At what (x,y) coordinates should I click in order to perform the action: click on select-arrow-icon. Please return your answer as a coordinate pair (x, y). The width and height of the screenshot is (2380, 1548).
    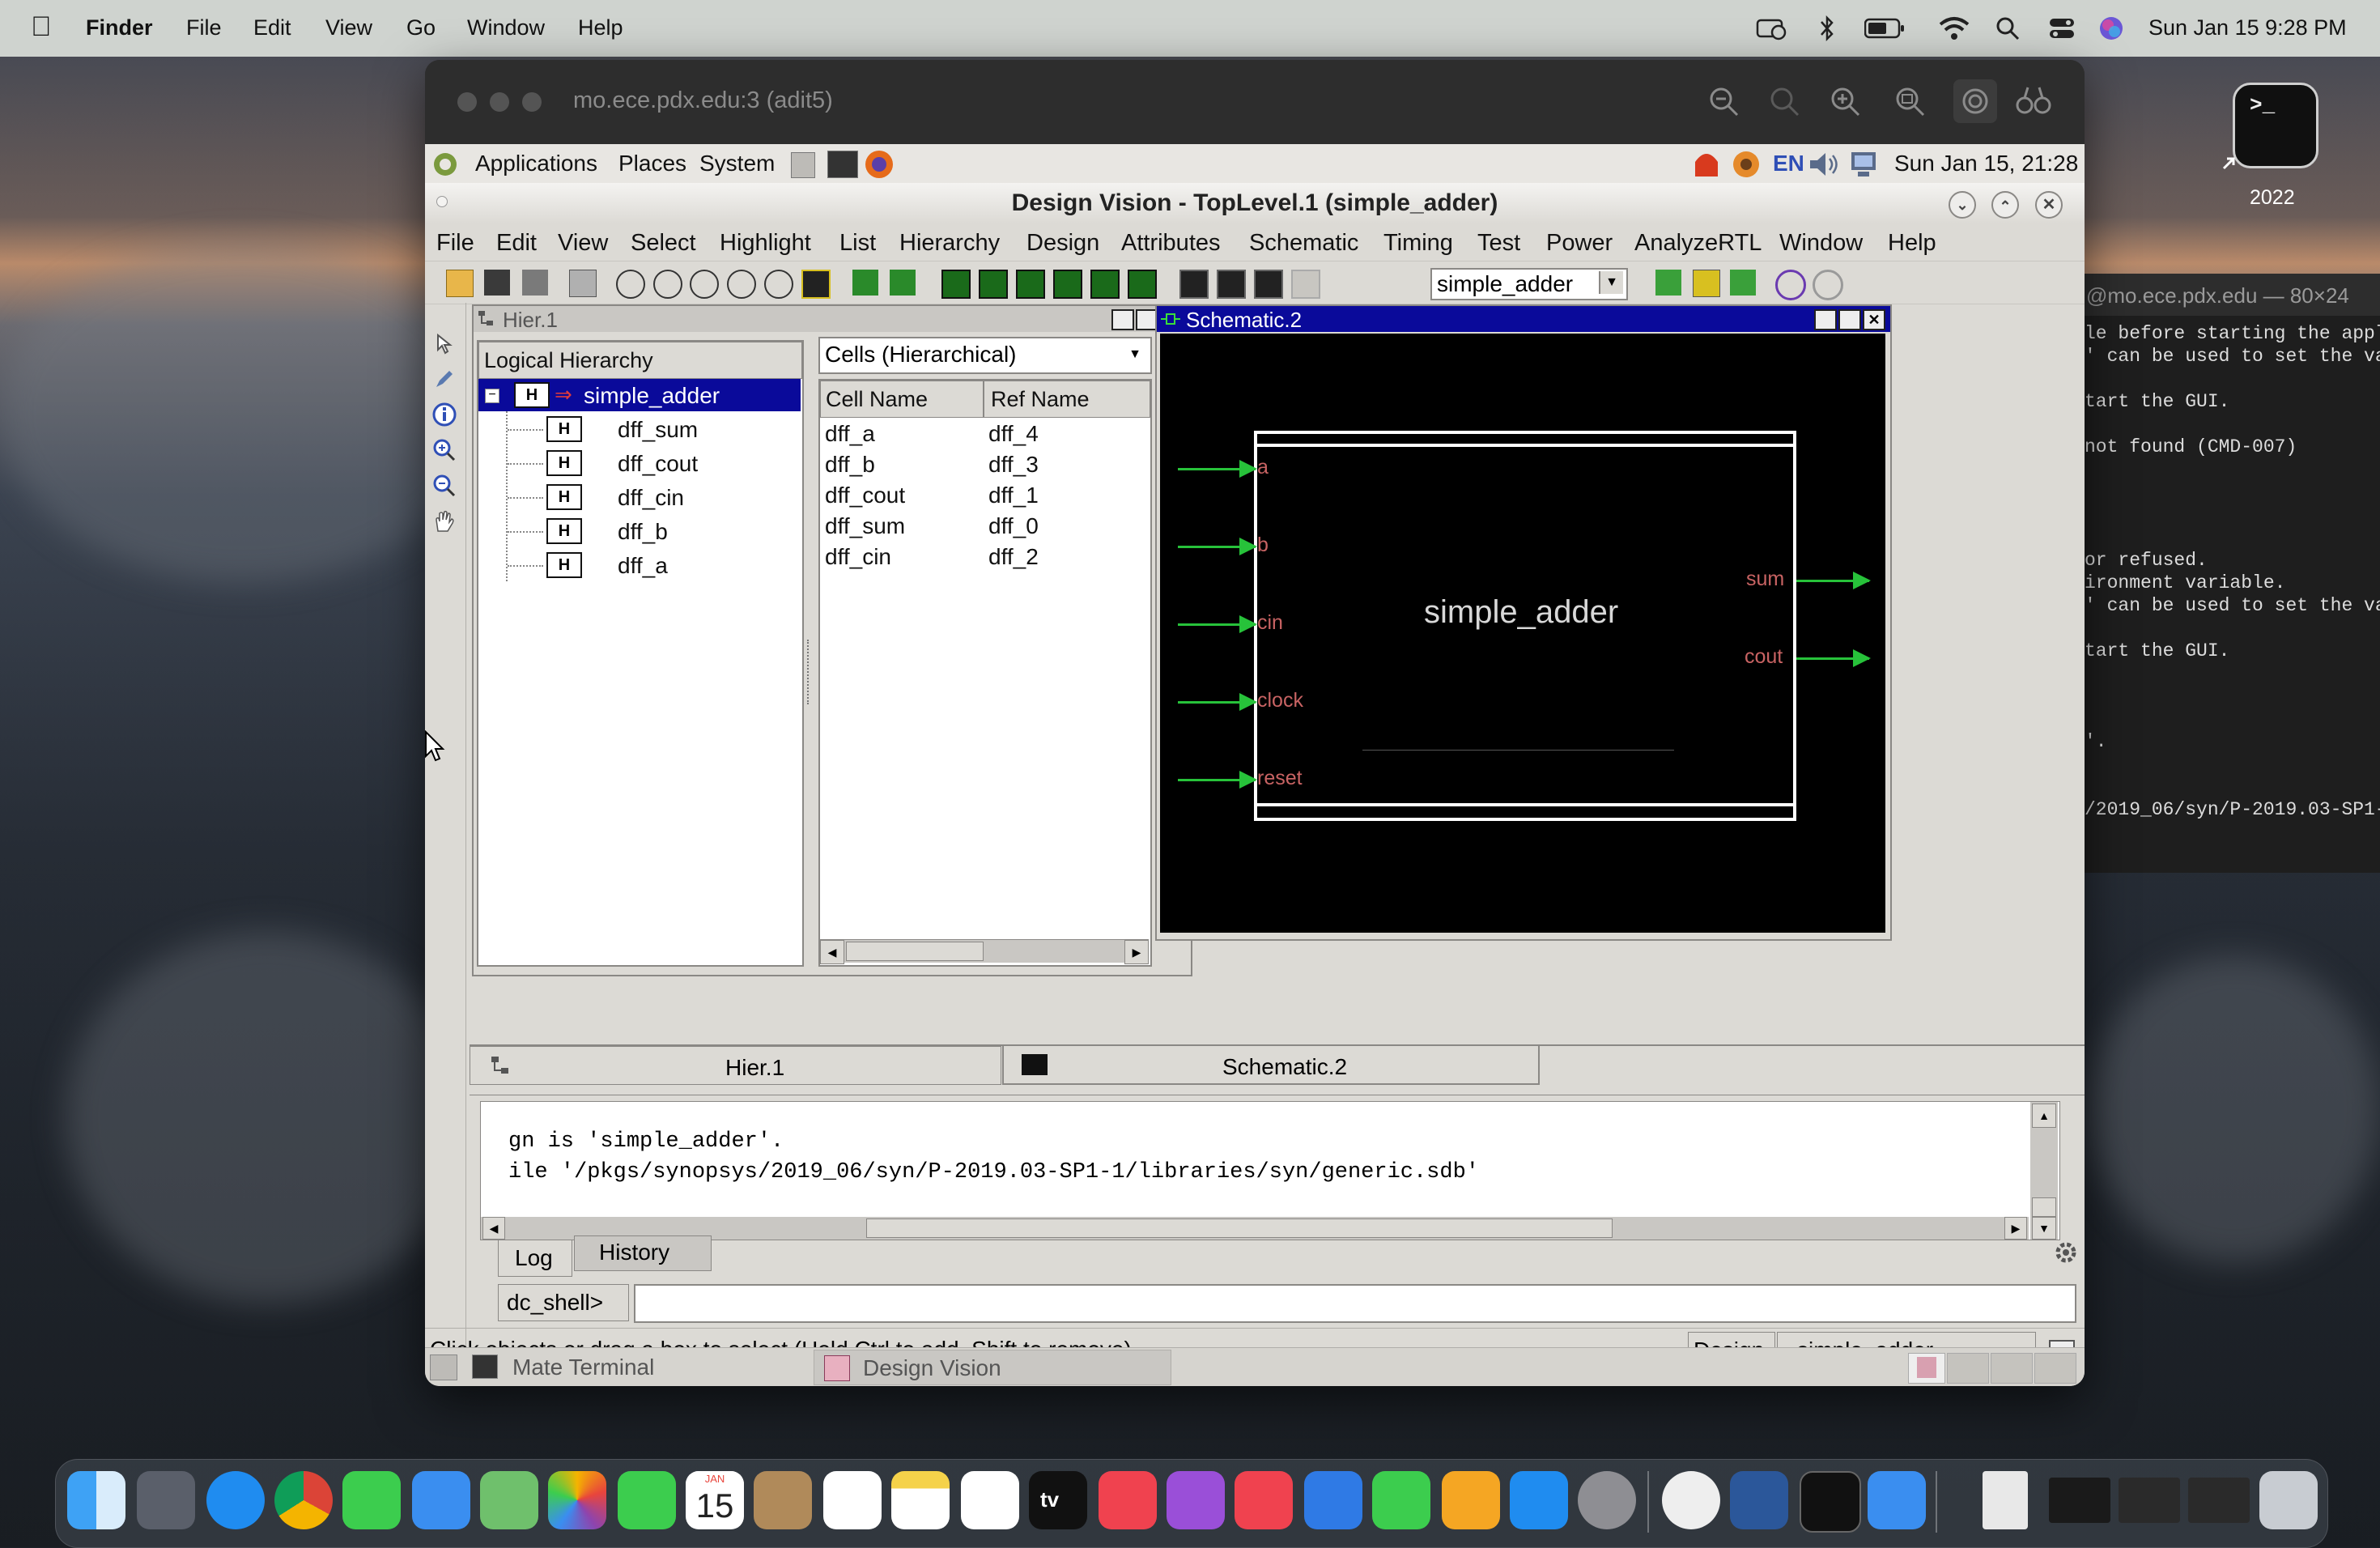
    Looking at the image, I should click on (445, 343).